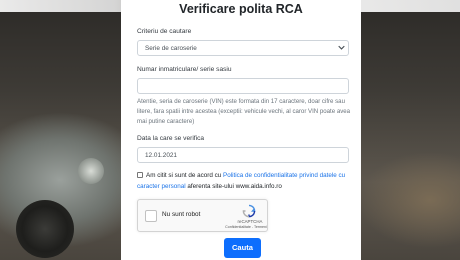 This screenshot has height=260, width=460. Describe the element at coordinates (242, 248) in the screenshot. I see `search-button: Cauta` at that location.